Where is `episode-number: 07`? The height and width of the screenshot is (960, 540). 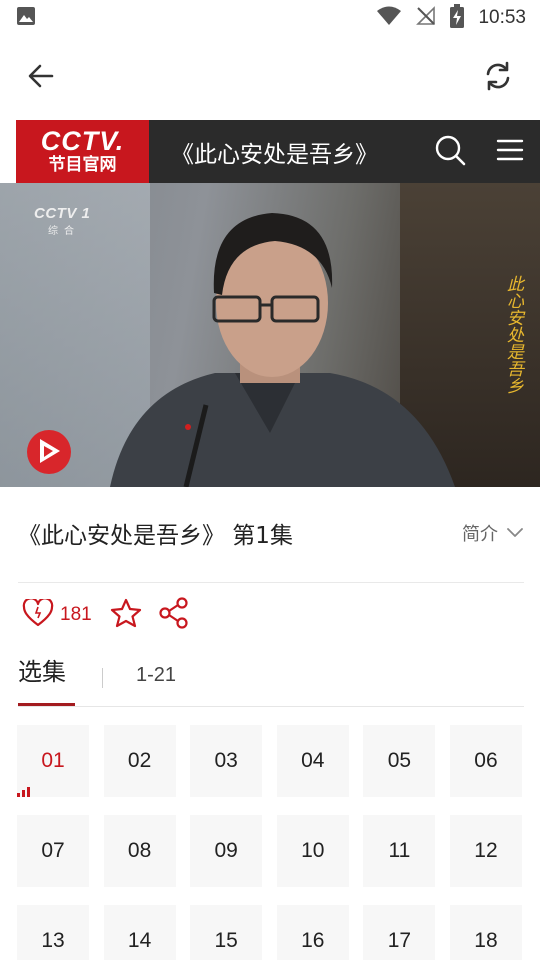 episode-number: 07 is located at coordinates (53, 850).